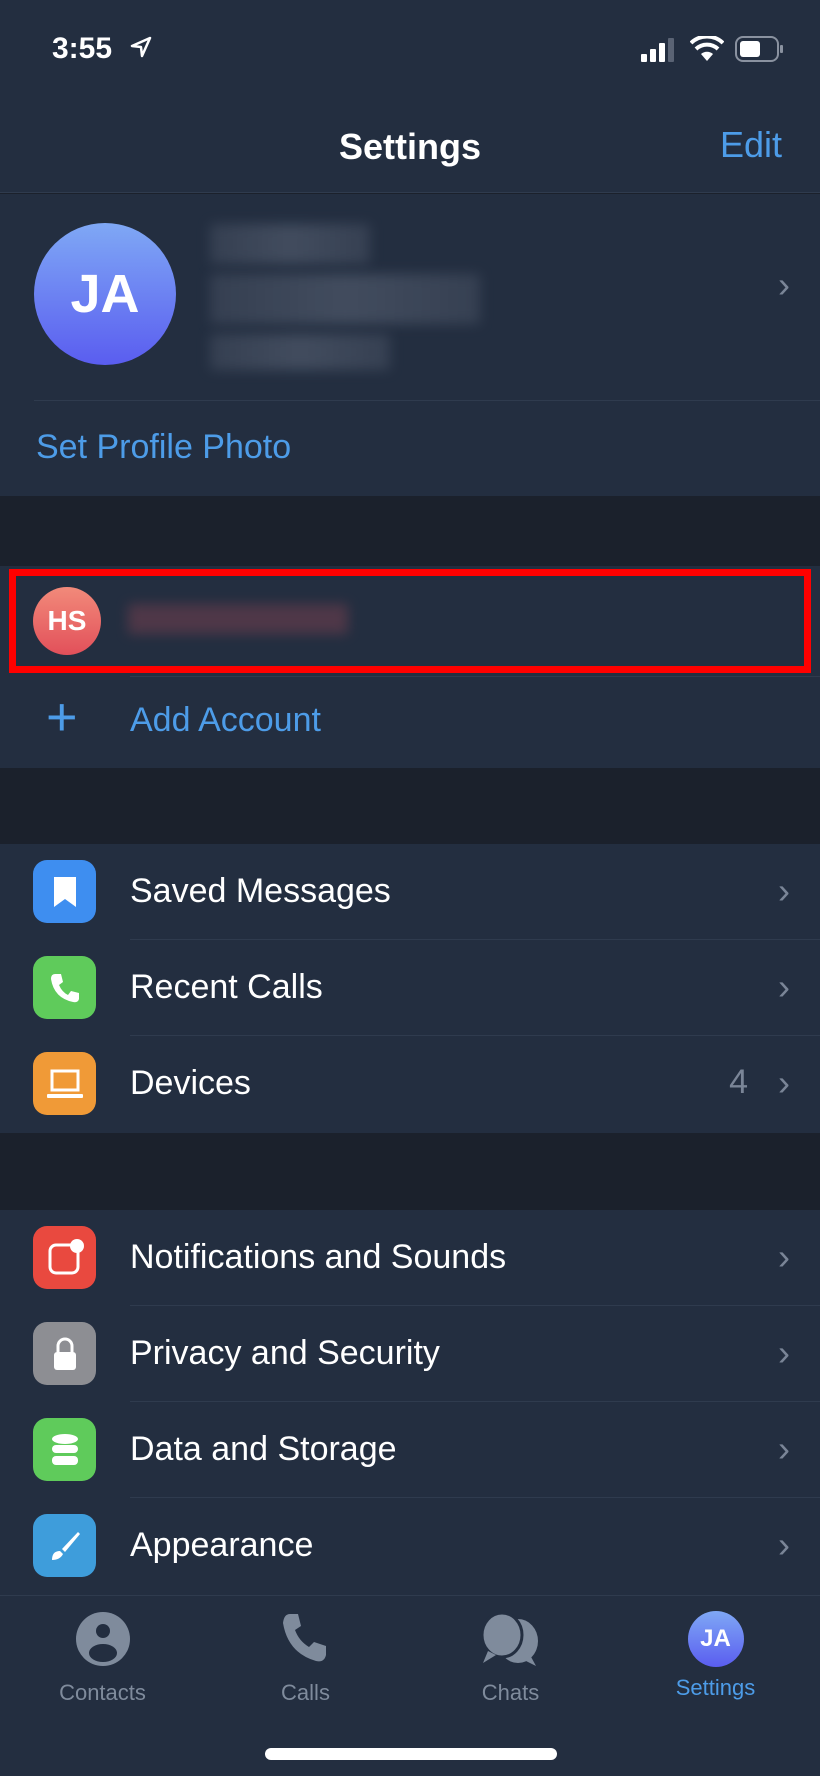 The image size is (820, 1776). What do you see at coordinates (64, 1353) in the screenshot?
I see `lock-icon` at bounding box center [64, 1353].